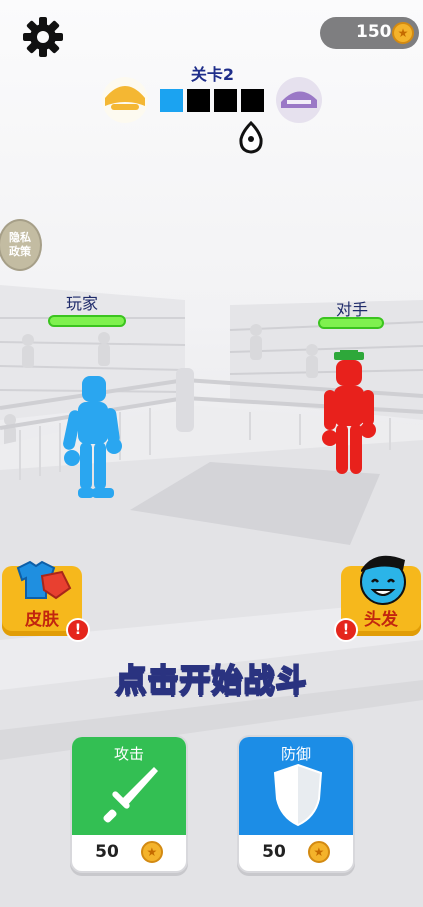 Image resolution: width=423 pixels, height=907 pixels. I want to click on coin-count: 150, so click(374, 32).